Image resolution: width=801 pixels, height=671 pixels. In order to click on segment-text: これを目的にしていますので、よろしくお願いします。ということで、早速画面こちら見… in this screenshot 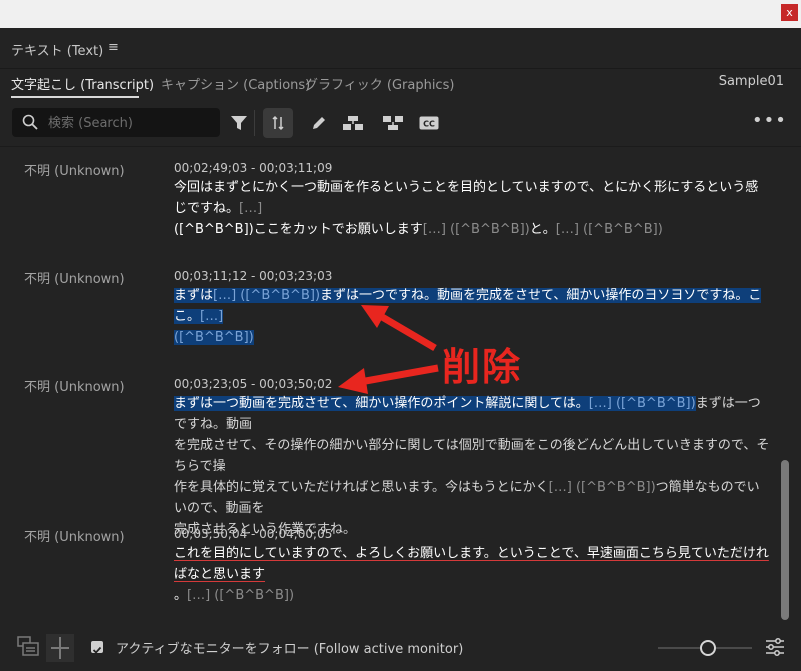, I will do `click(472, 574)`.